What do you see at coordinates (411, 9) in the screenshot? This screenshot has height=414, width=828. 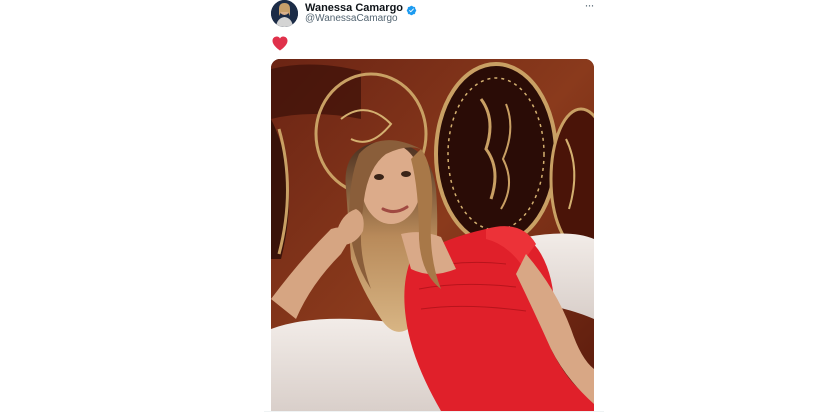 I see `verified-badge-icon` at bounding box center [411, 9].